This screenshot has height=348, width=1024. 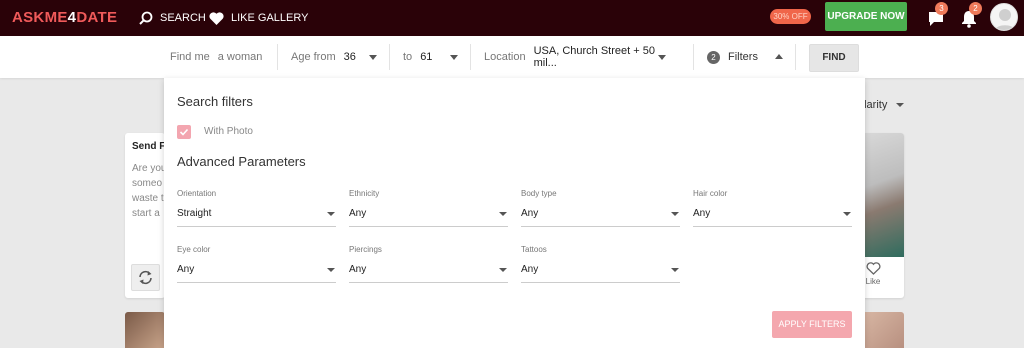 I want to click on like-button: Like, so click(x=873, y=274).